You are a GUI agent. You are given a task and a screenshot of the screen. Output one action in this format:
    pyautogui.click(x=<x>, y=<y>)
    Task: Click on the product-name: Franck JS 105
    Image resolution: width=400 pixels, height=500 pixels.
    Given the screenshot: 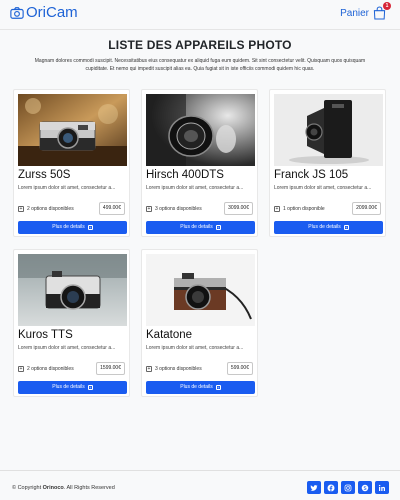 What is the action you would take?
    pyautogui.click(x=311, y=175)
    